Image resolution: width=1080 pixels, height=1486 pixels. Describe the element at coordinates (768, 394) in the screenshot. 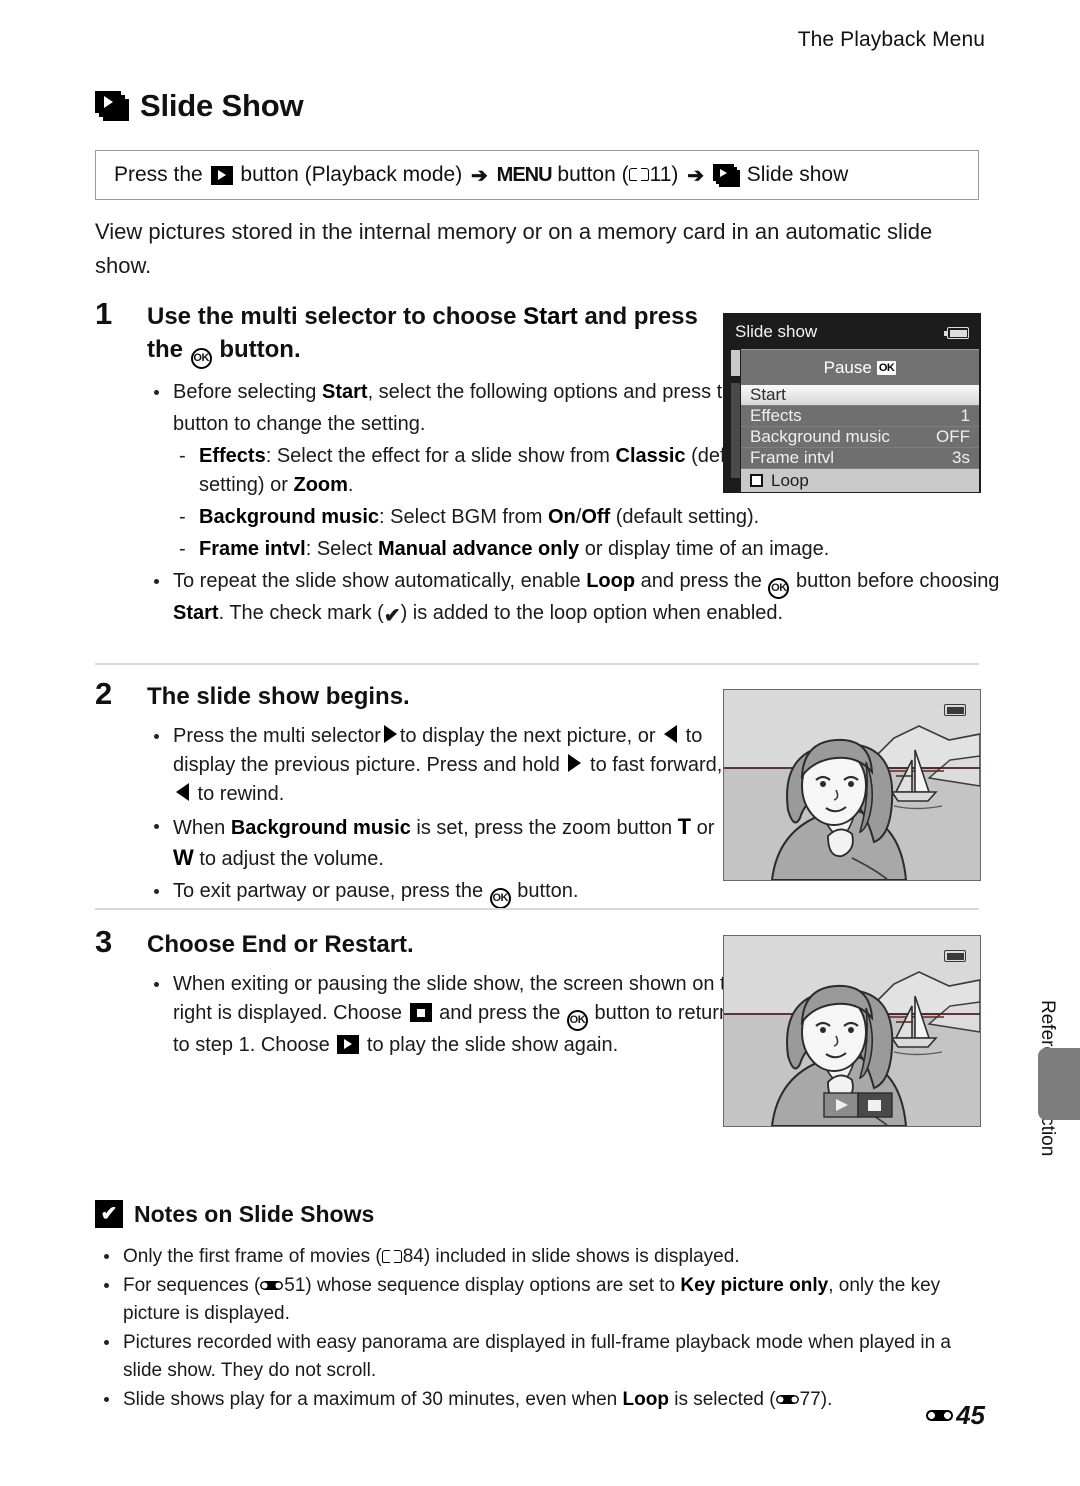

I see `menu-row-label: Start` at that location.